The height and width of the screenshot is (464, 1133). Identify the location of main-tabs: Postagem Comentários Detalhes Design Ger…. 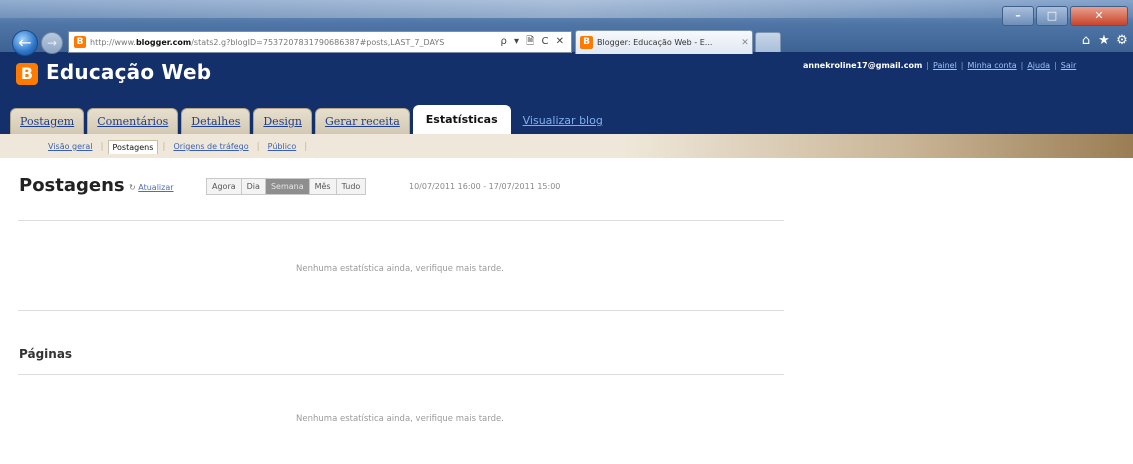
(312, 119).